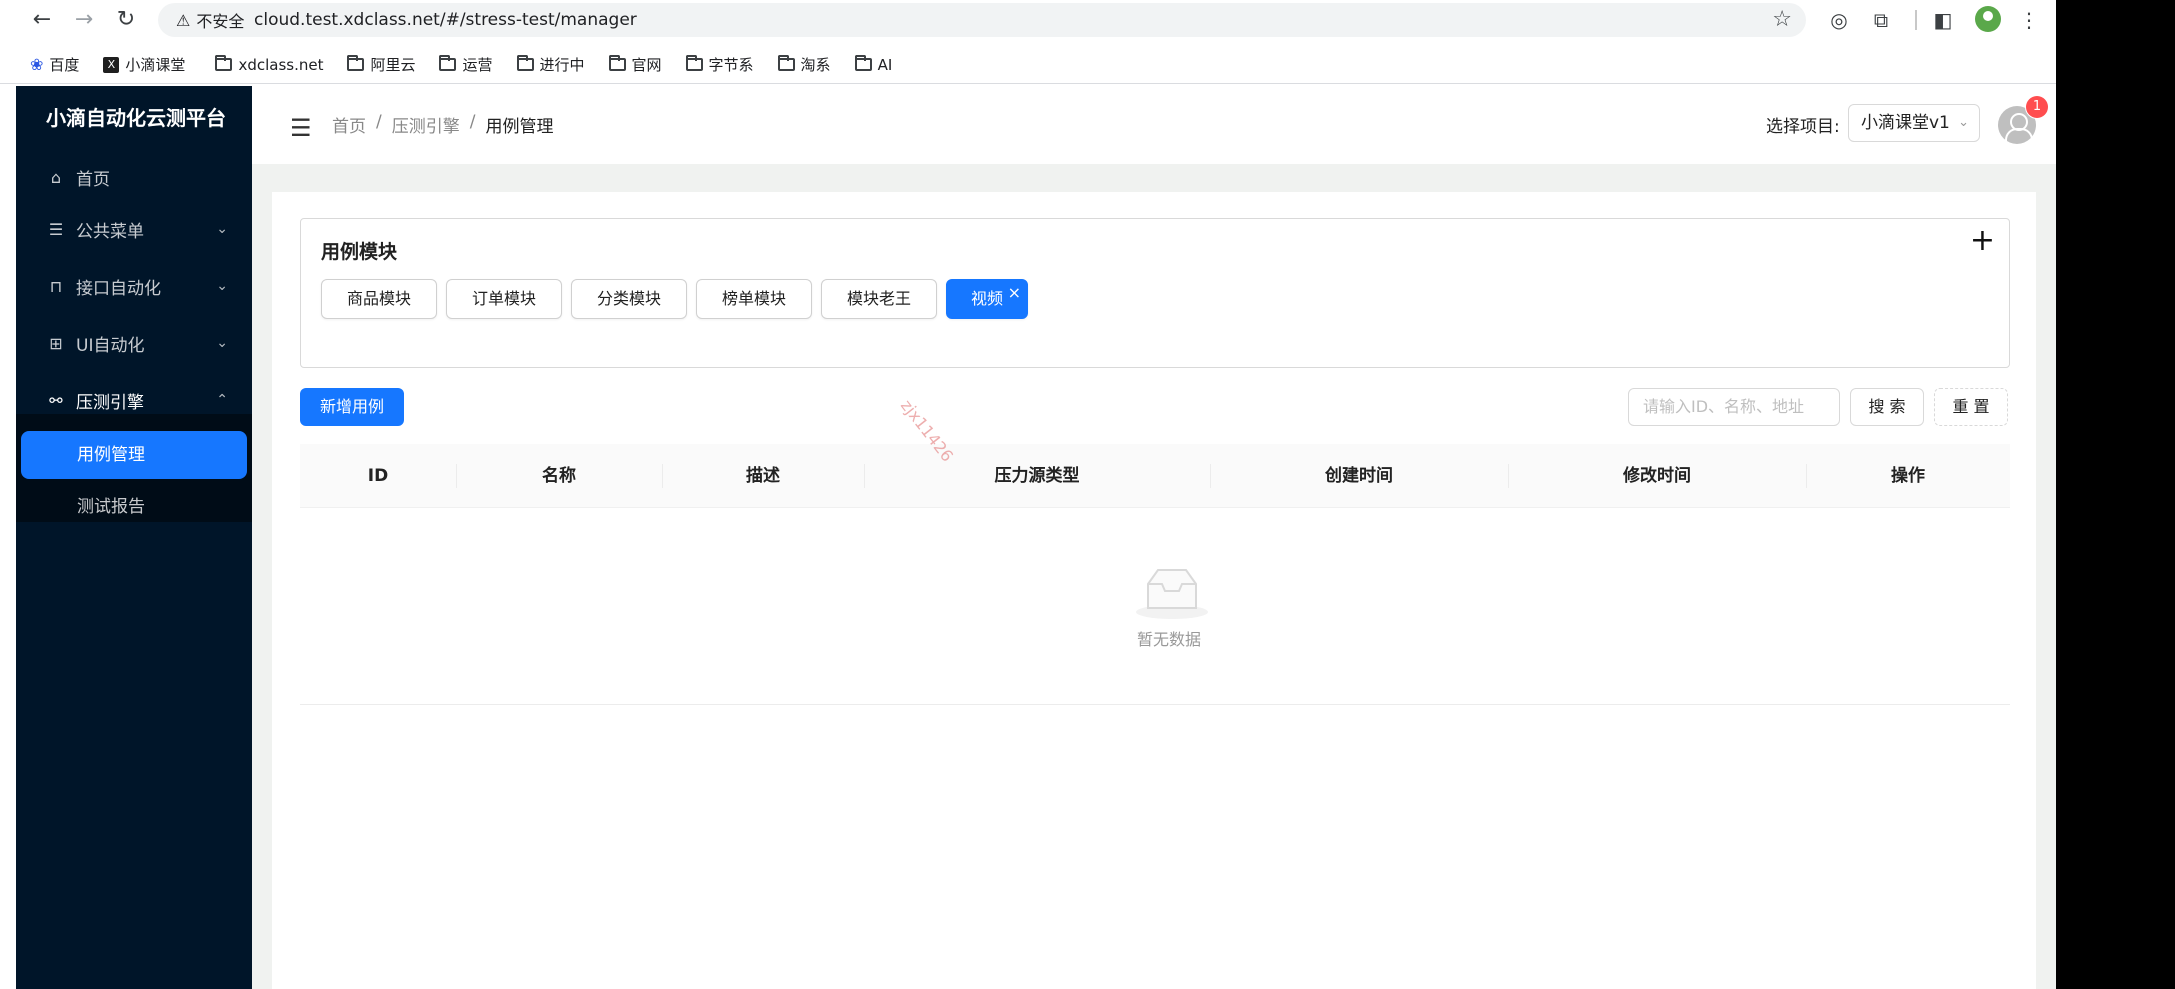 The height and width of the screenshot is (989, 2175). I want to click on bookmark-folder: 字节系, so click(719, 64).